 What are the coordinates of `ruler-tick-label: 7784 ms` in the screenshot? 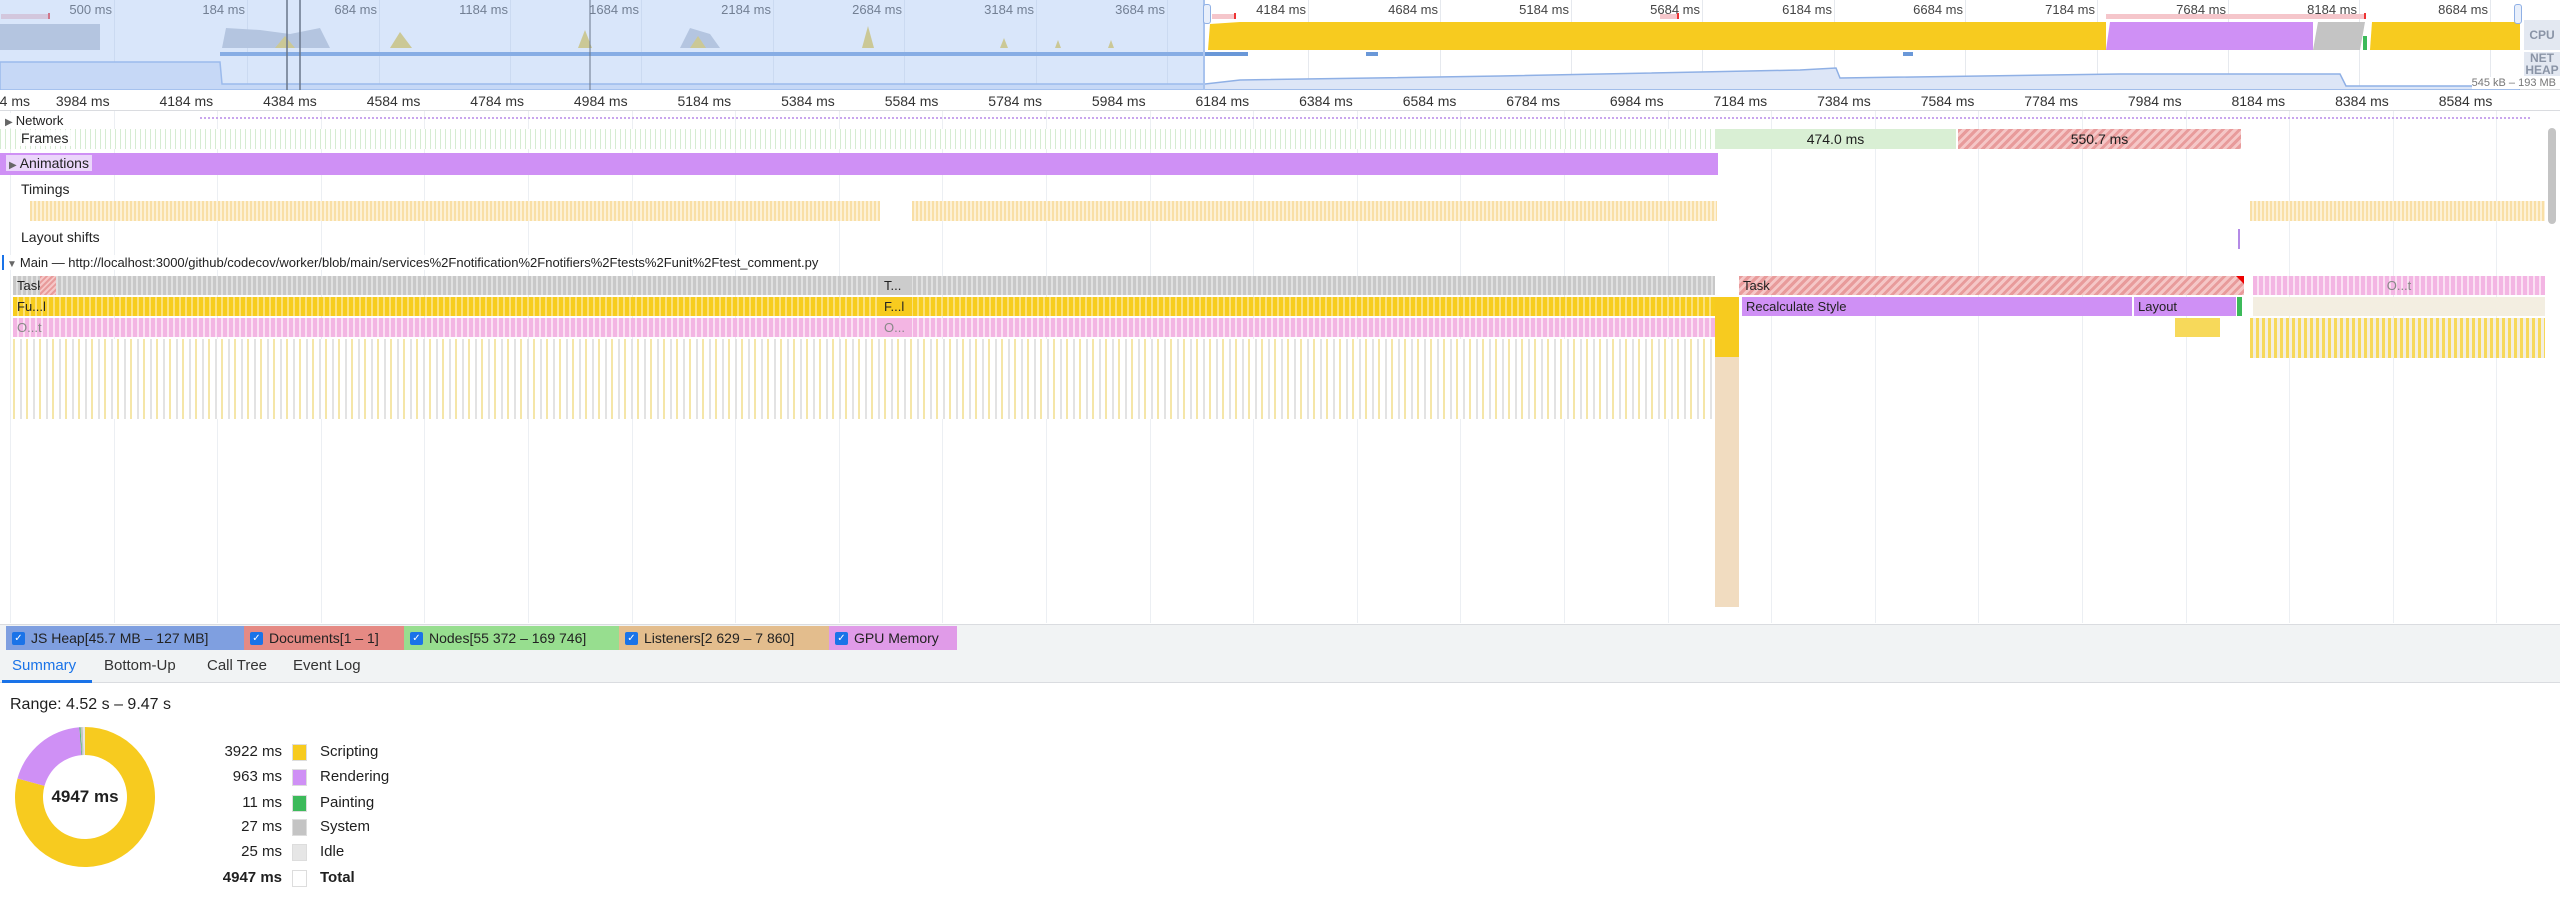 It's located at (2051, 101).